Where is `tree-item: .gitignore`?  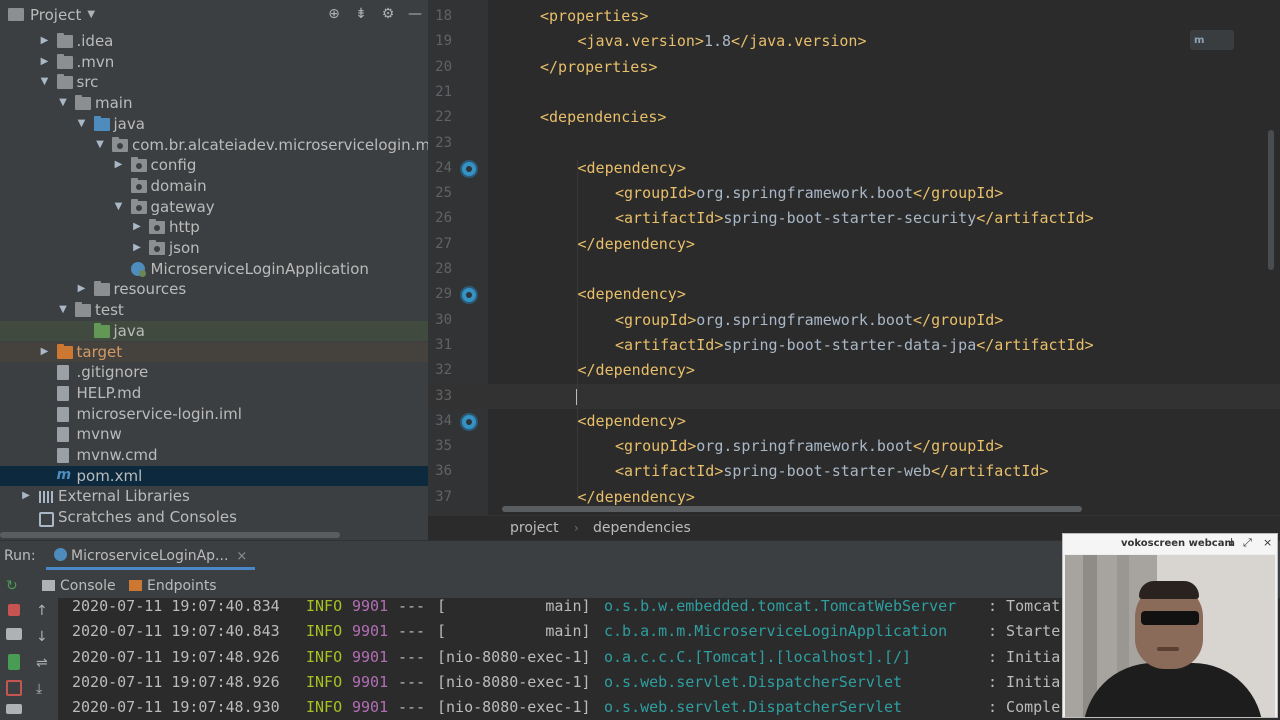
tree-item: .gitignore is located at coordinates (214, 372).